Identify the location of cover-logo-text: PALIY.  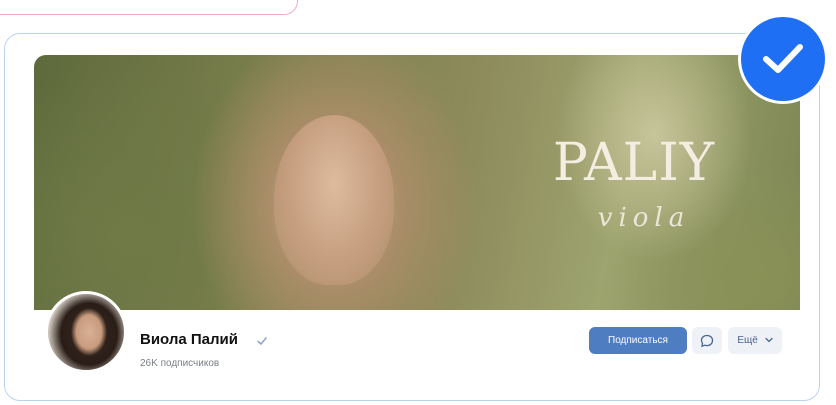
(634, 163).